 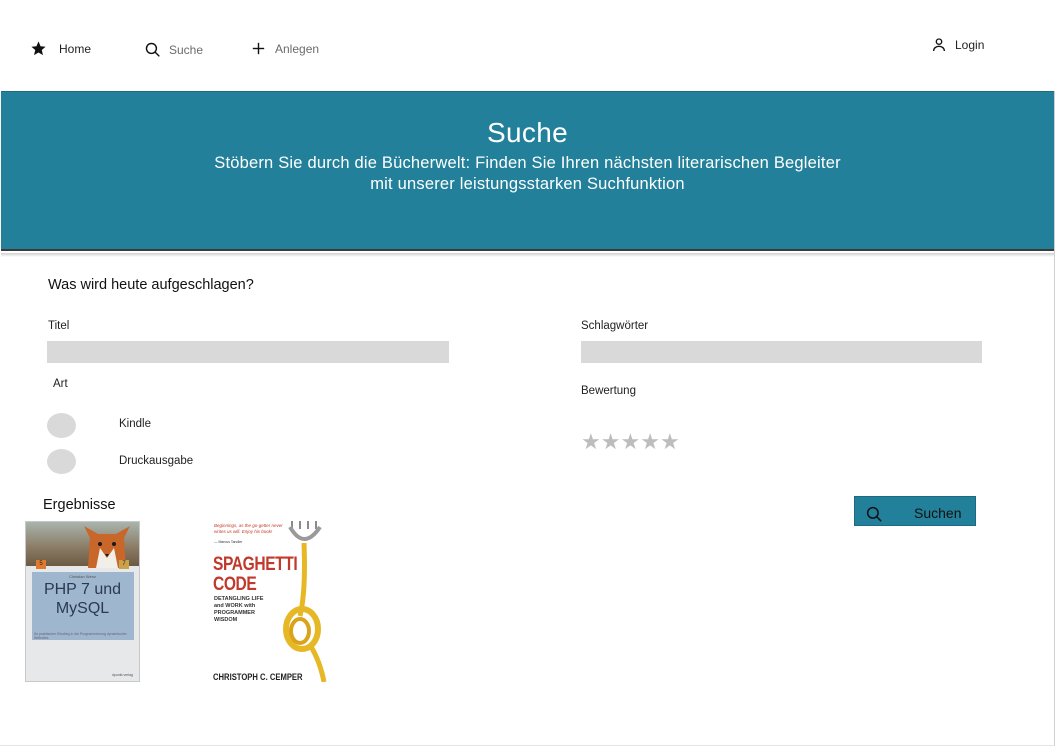 What do you see at coordinates (61, 425) in the screenshot?
I see `radio-kindle-circle` at bounding box center [61, 425].